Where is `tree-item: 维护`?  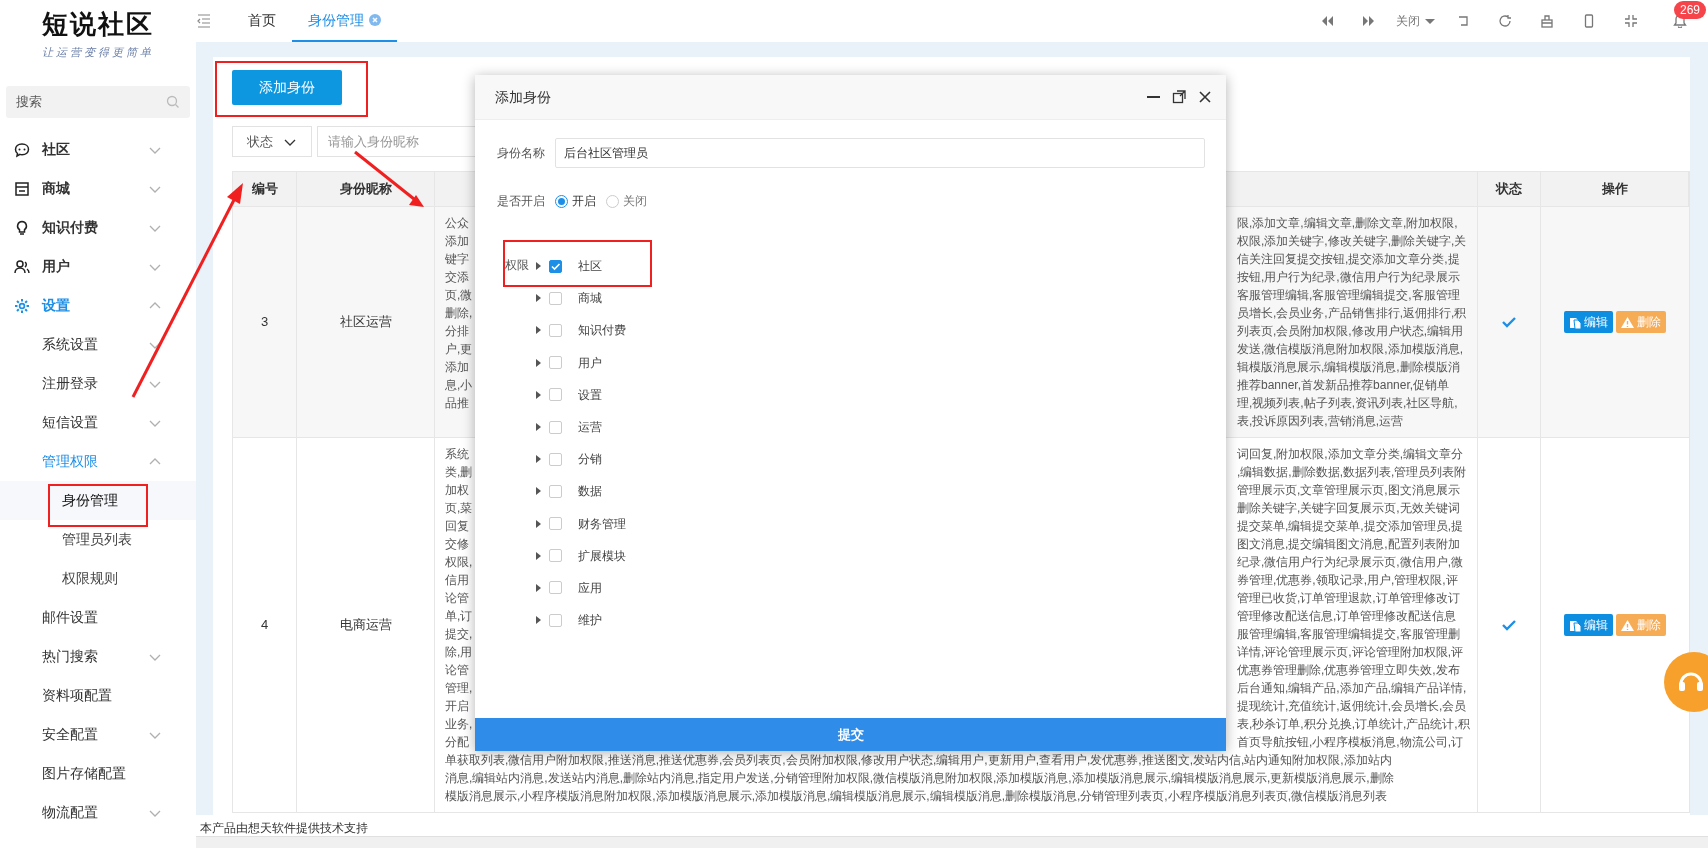 tree-item: 维护 is located at coordinates (590, 620).